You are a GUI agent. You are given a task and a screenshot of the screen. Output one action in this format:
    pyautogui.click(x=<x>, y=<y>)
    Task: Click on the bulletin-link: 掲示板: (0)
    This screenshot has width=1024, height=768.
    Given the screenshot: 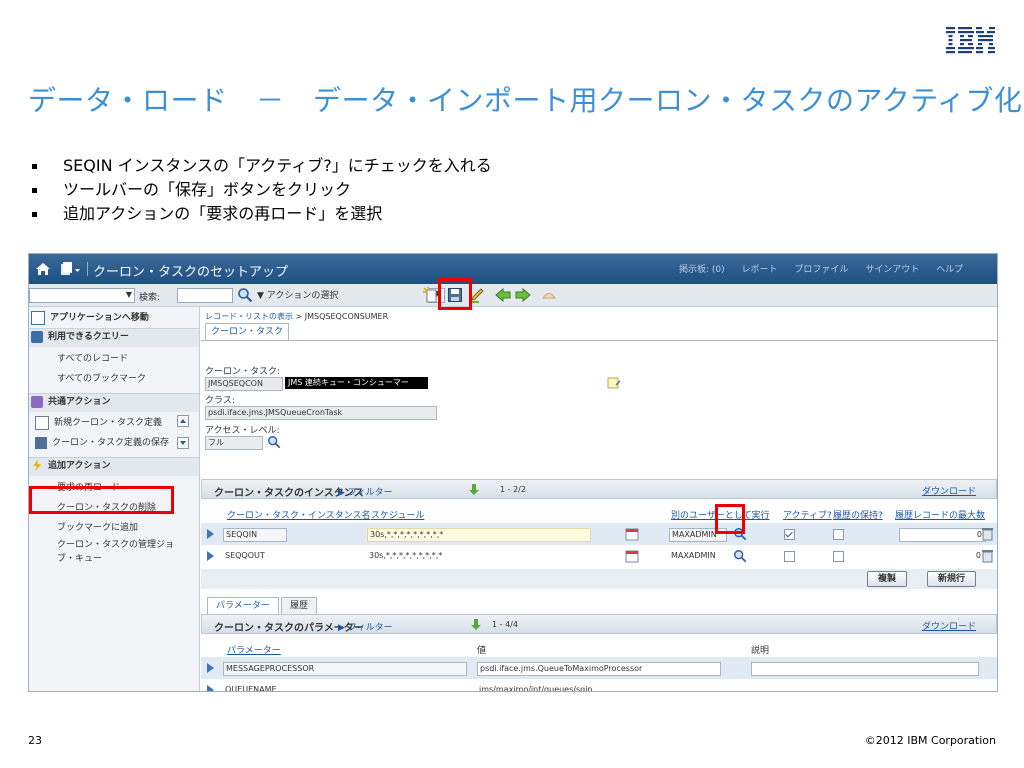 What is the action you would take?
    pyautogui.click(x=702, y=270)
    